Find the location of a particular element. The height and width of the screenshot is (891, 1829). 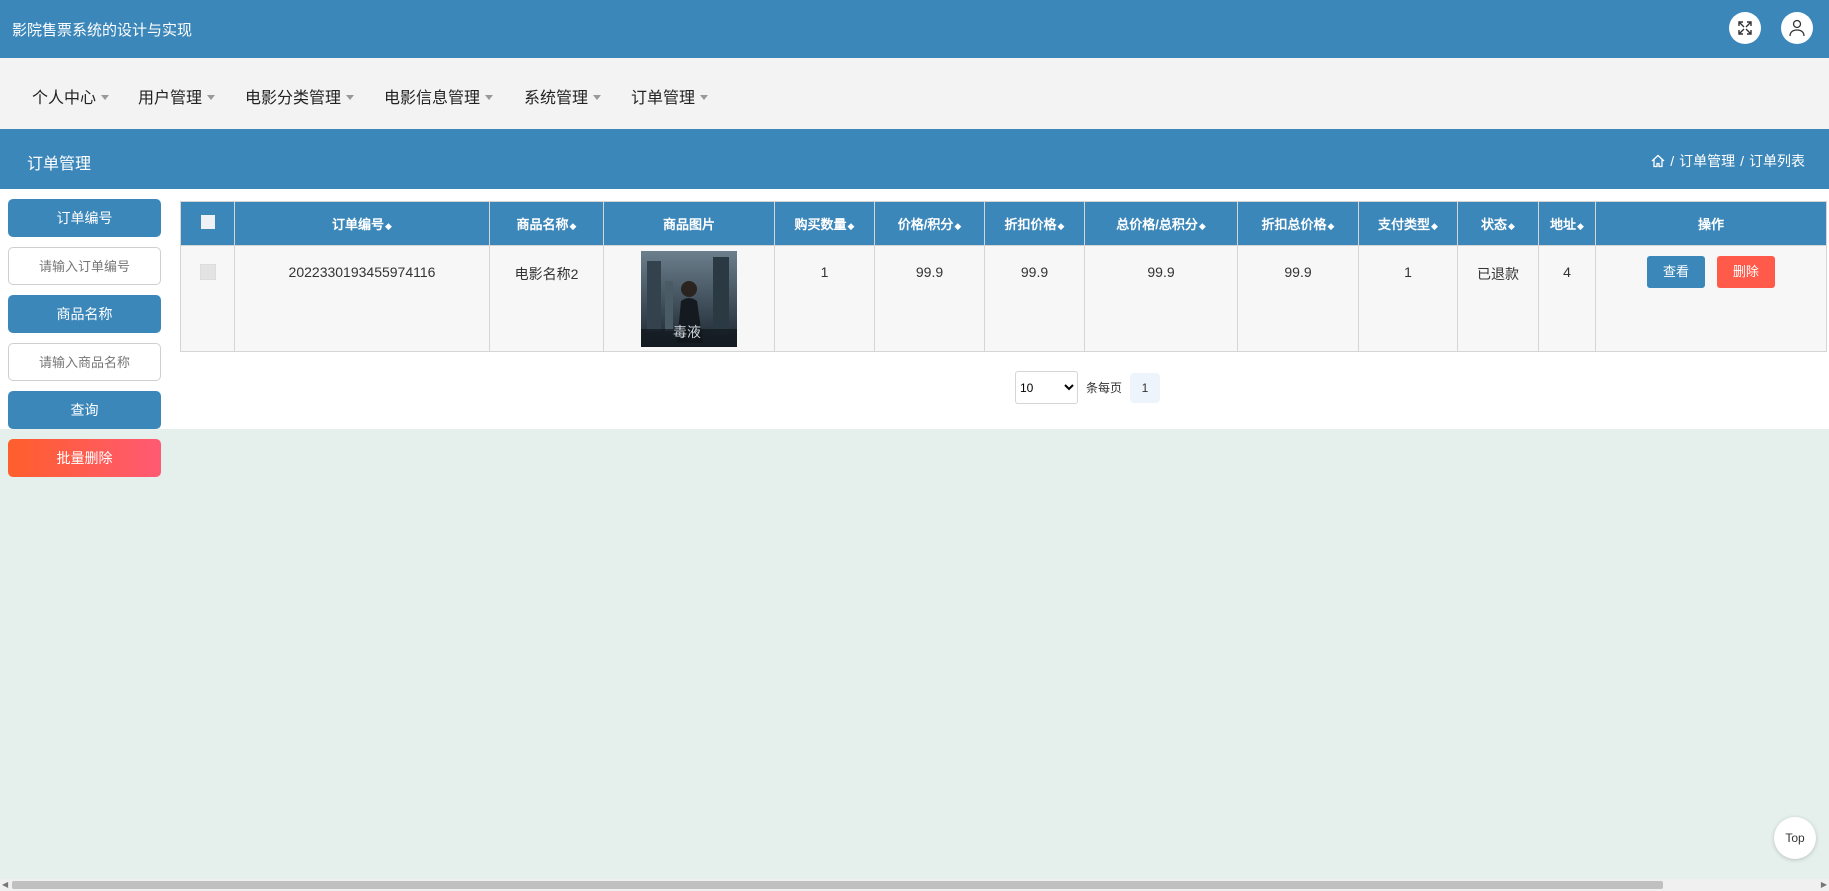

col-price: 价格/积分◆ is located at coordinates (929, 223).